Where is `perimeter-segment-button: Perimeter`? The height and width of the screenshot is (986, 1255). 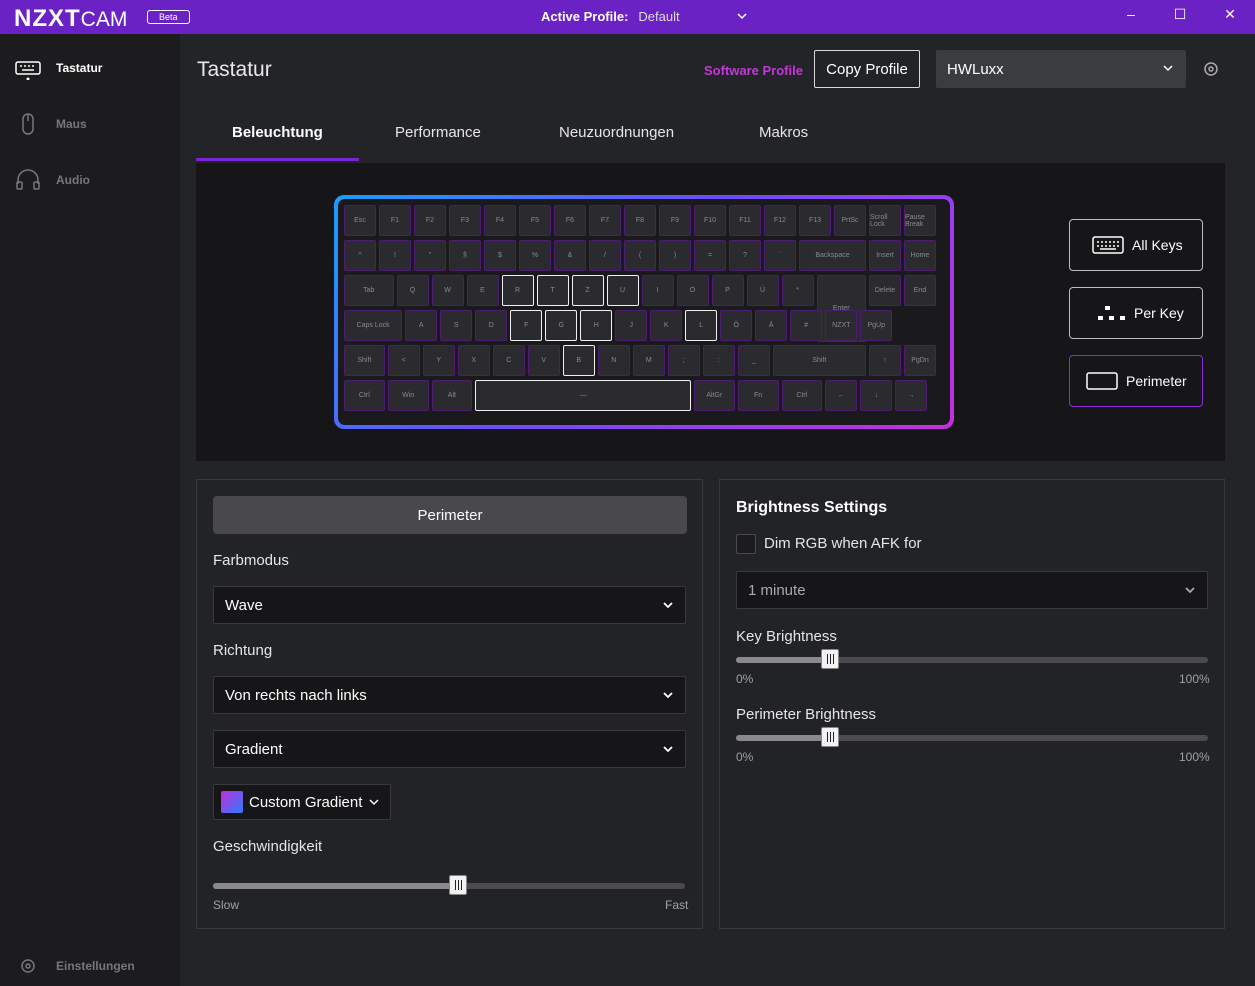
perimeter-segment-button: Perimeter is located at coordinates (450, 515).